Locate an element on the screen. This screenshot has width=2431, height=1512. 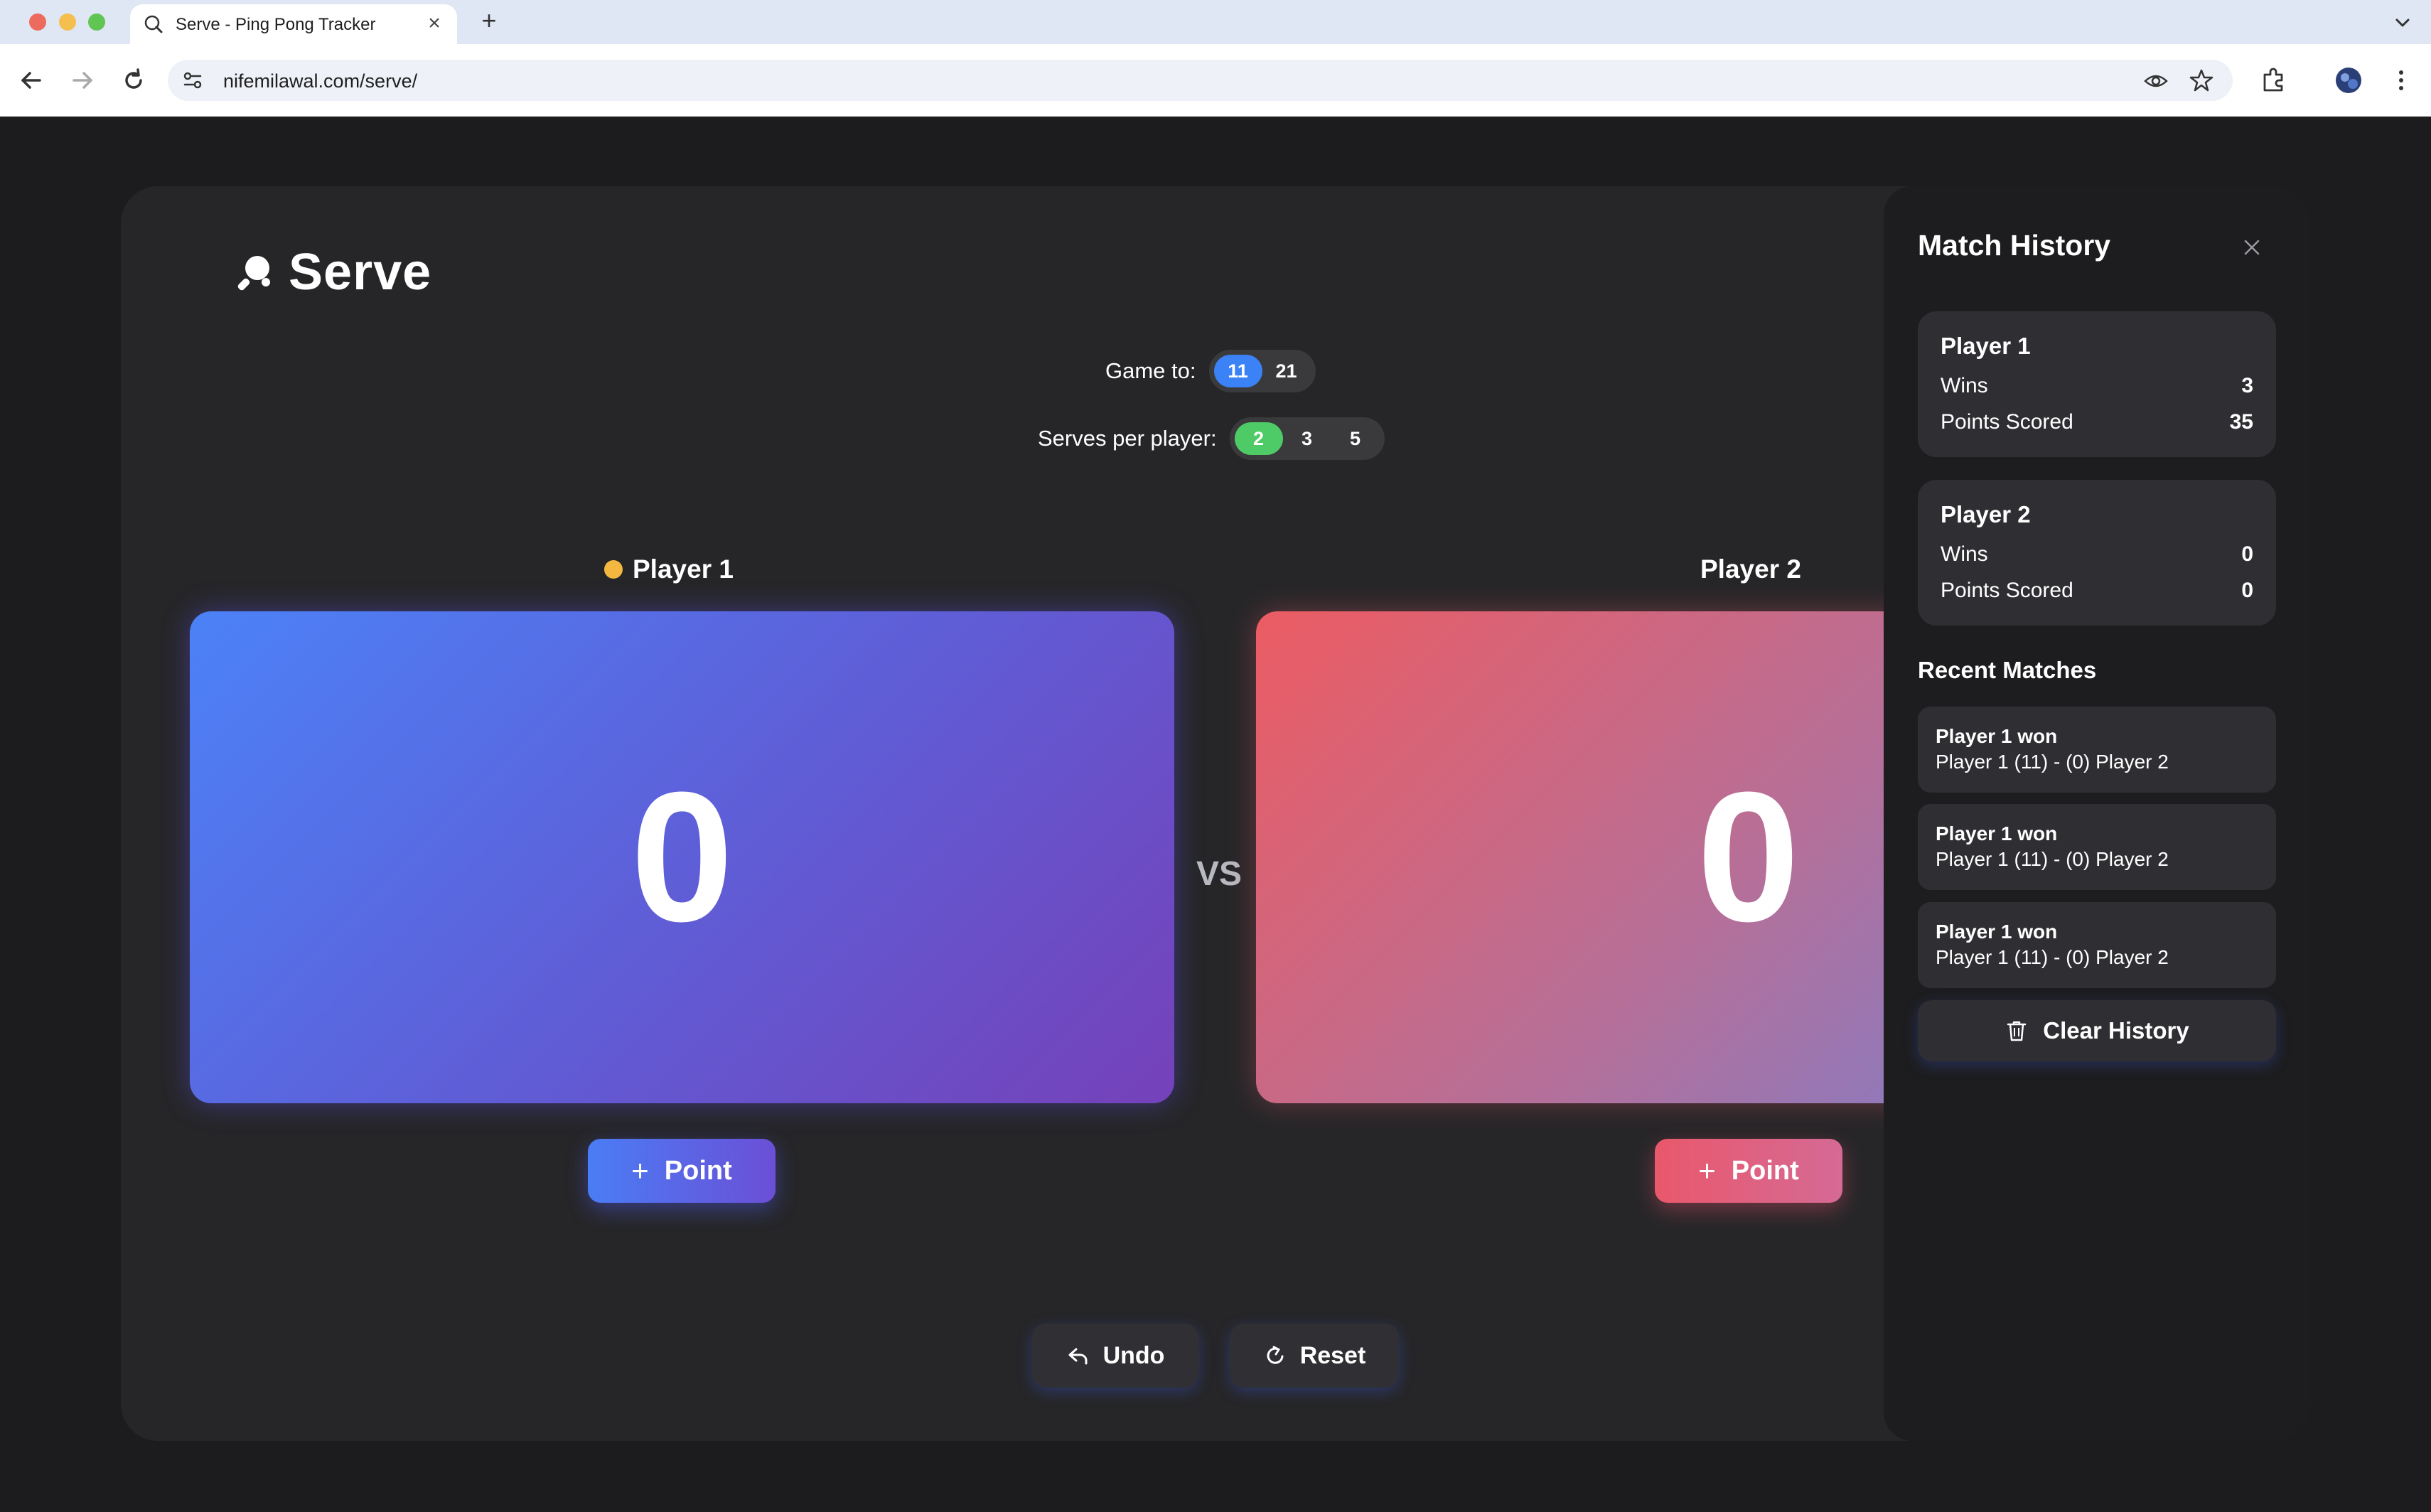
recent-matches-title: Recent Matches is located at coordinates (2007, 670).